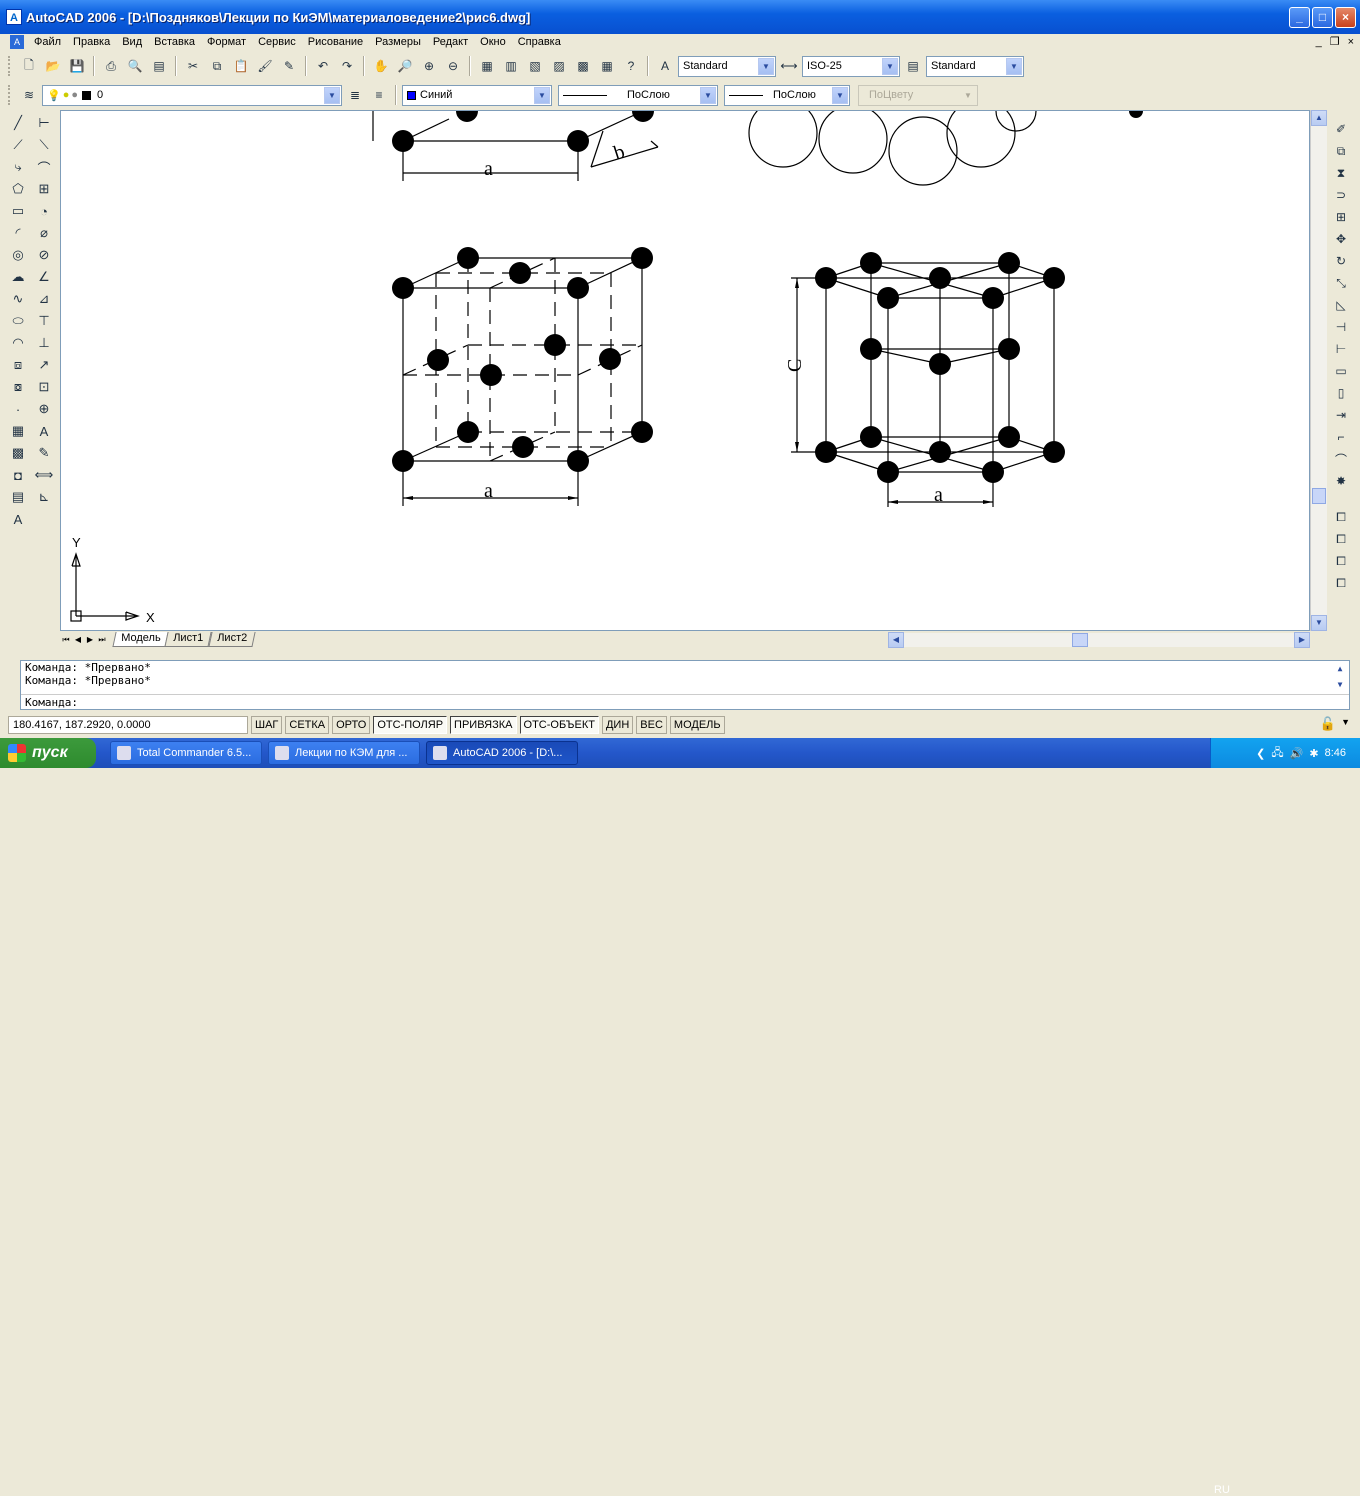 This screenshot has height=1496, width=1360. I want to click on publish-icon: ▤, so click(159, 66).